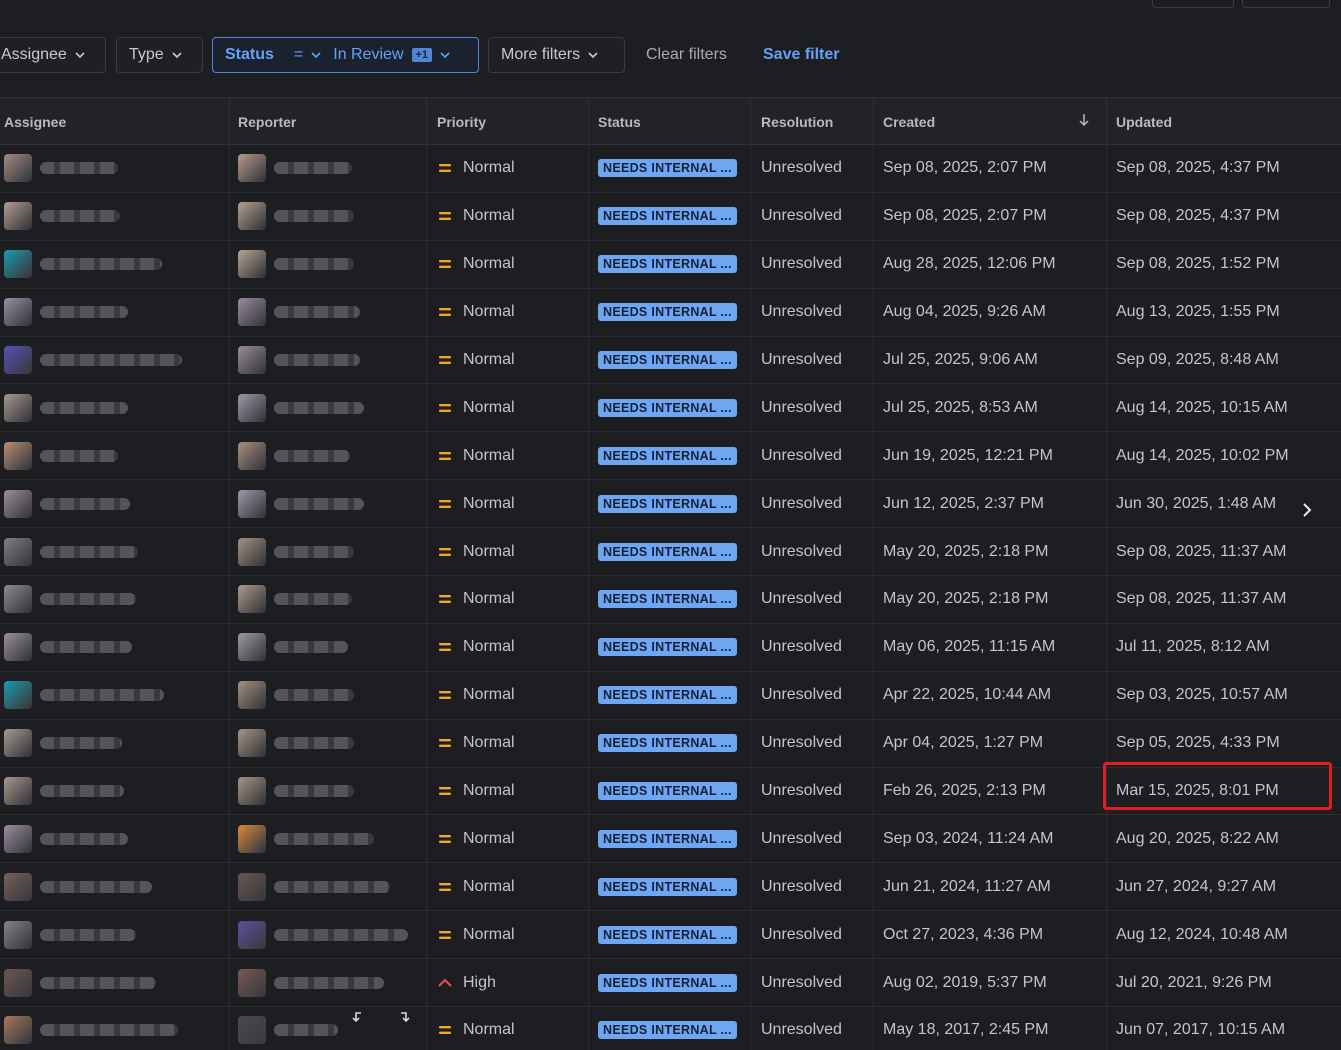 Image resolution: width=1341 pixels, height=1050 pixels. I want to click on column-header-priority: Priority, so click(508, 121).